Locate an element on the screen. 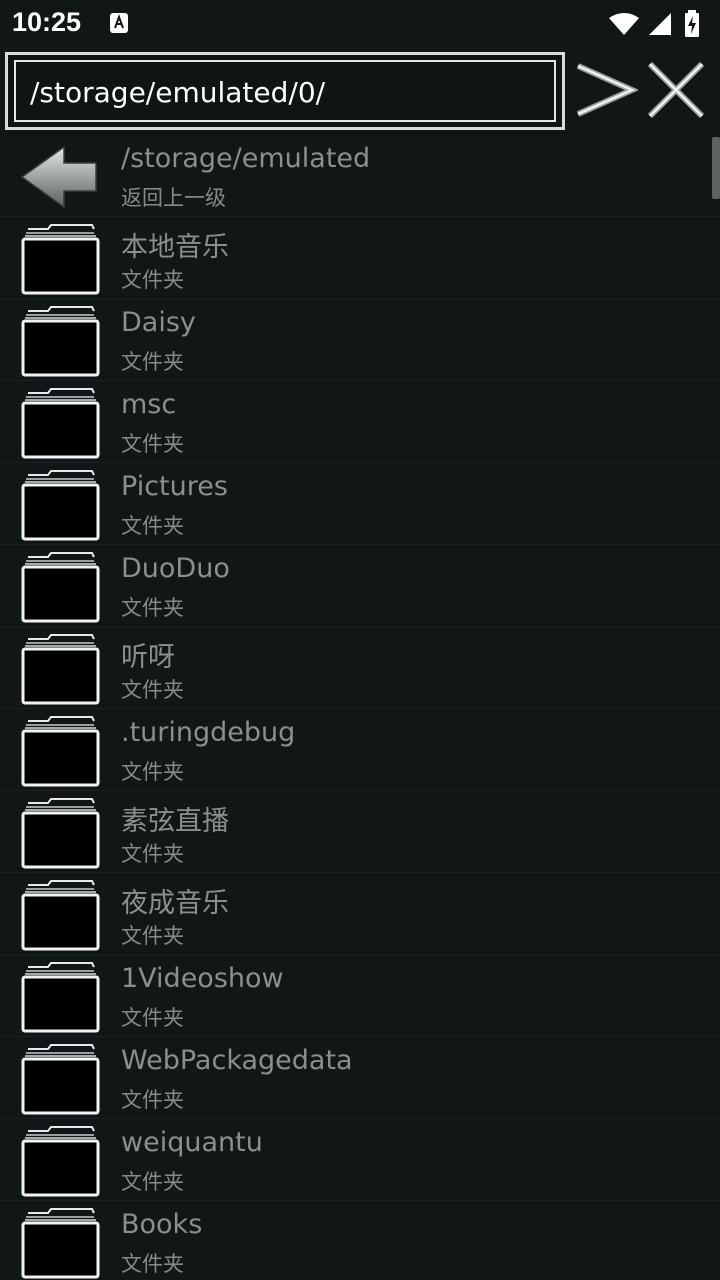 The image size is (720, 1280). accessibility-notification-icon is located at coordinates (119, 23).